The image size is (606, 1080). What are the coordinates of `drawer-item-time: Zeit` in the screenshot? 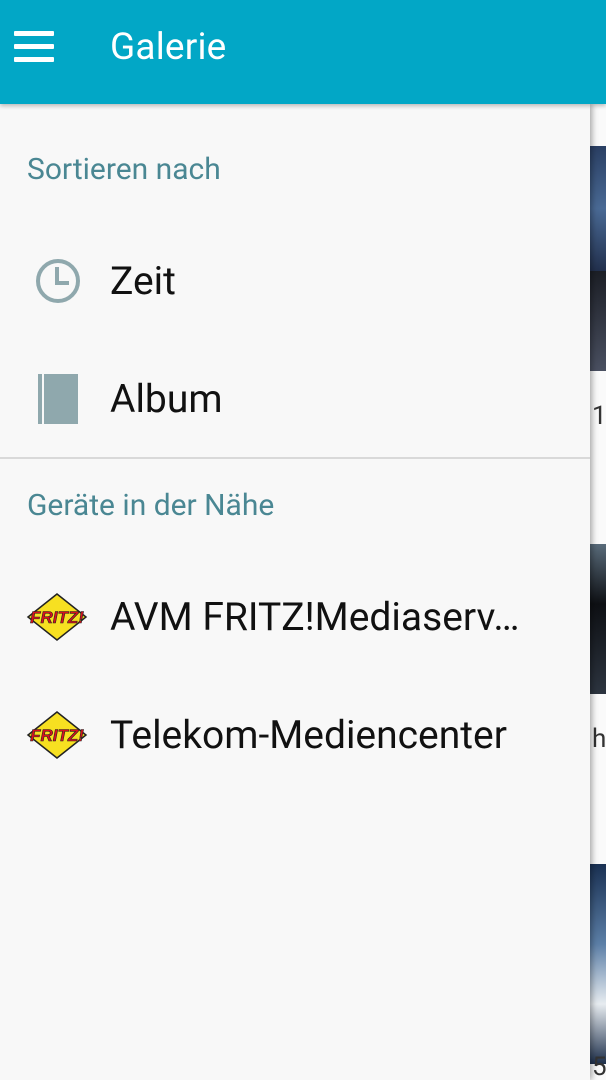 It's located at (295, 281).